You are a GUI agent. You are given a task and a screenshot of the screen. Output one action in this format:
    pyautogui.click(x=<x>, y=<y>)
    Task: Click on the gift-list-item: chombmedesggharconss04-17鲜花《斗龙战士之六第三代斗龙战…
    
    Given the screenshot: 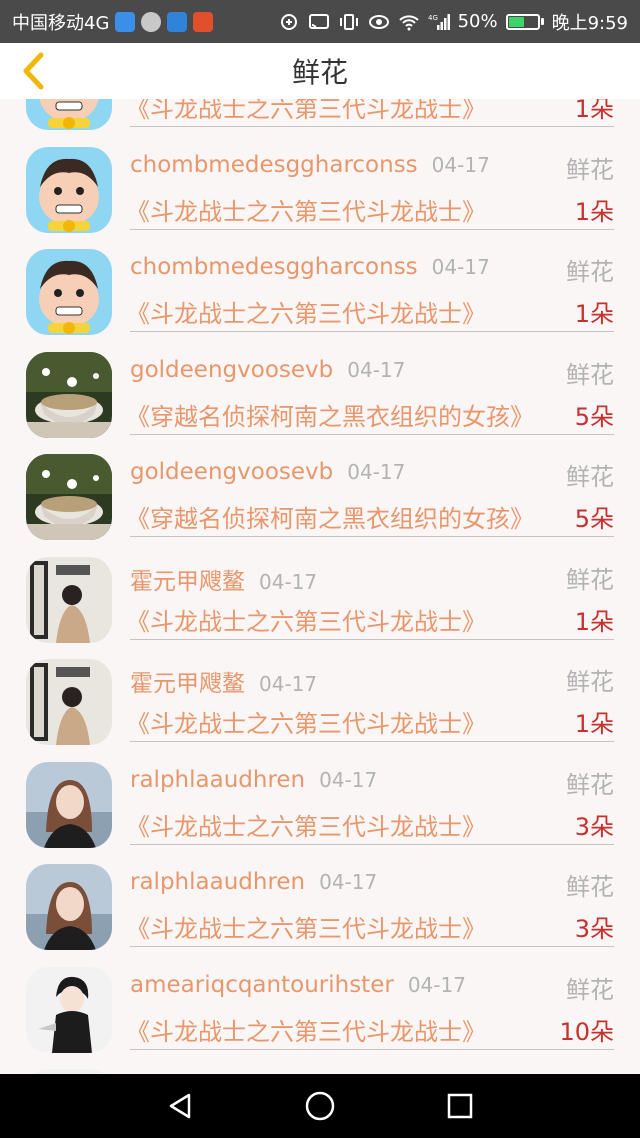 What is the action you would take?
    pyautogui.click(x=320, y=114)
    